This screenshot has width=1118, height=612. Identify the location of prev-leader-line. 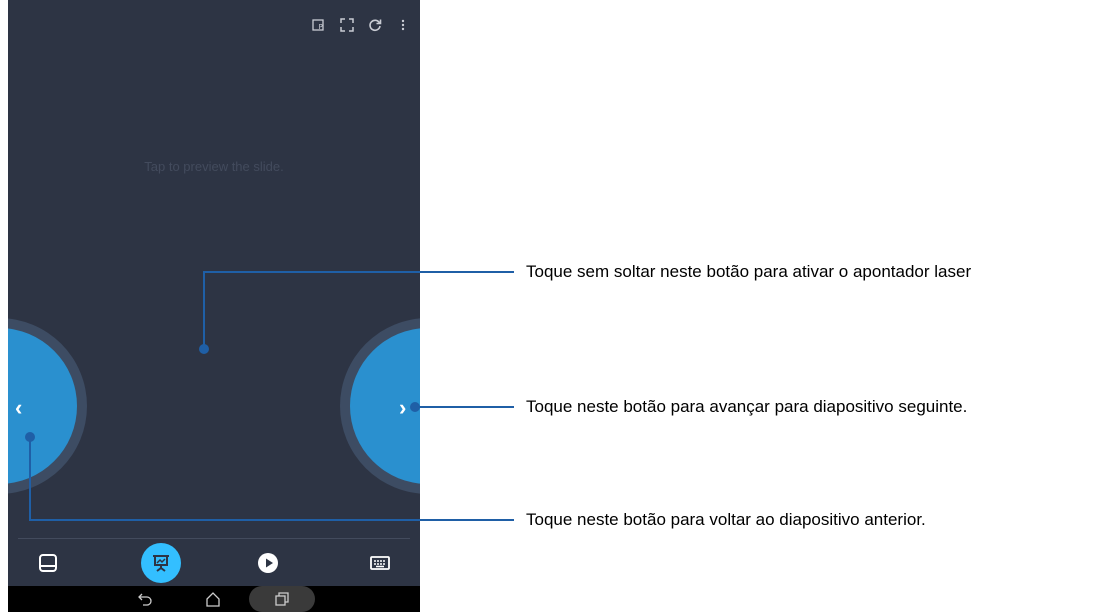
(271, 479).